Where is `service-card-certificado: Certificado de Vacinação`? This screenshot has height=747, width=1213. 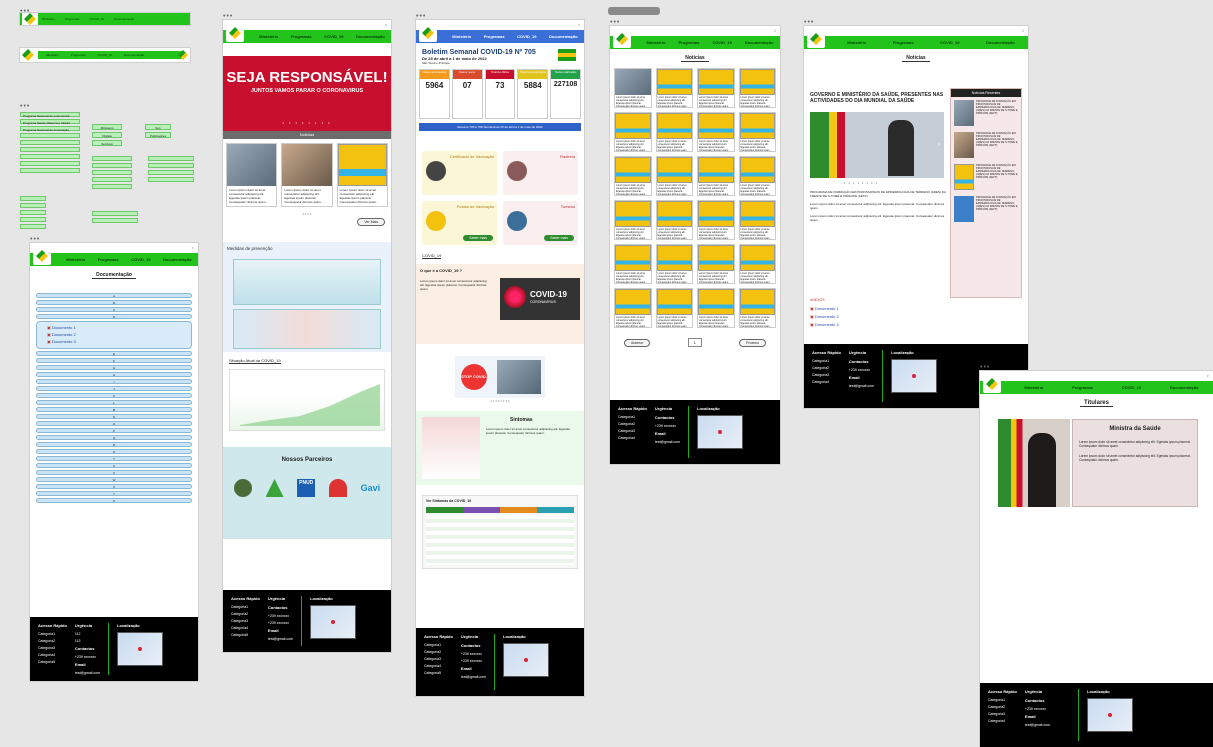
service-card-certificado: Certificado de Vacinação is located at coordinates (459, 173).